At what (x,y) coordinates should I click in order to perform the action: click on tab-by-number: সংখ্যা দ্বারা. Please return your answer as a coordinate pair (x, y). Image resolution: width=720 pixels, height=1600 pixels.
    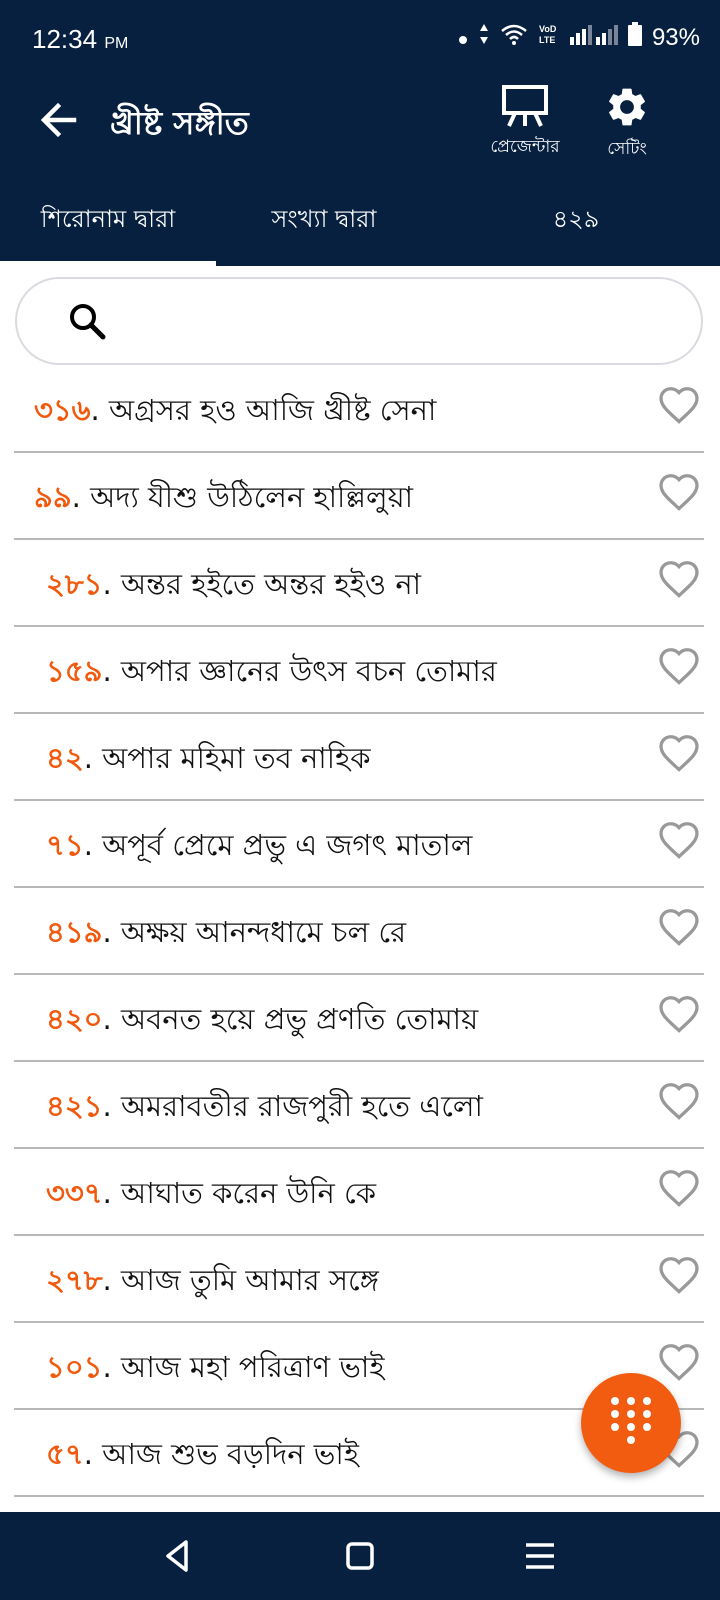
    Looking at the image, I should click on (324, 221).